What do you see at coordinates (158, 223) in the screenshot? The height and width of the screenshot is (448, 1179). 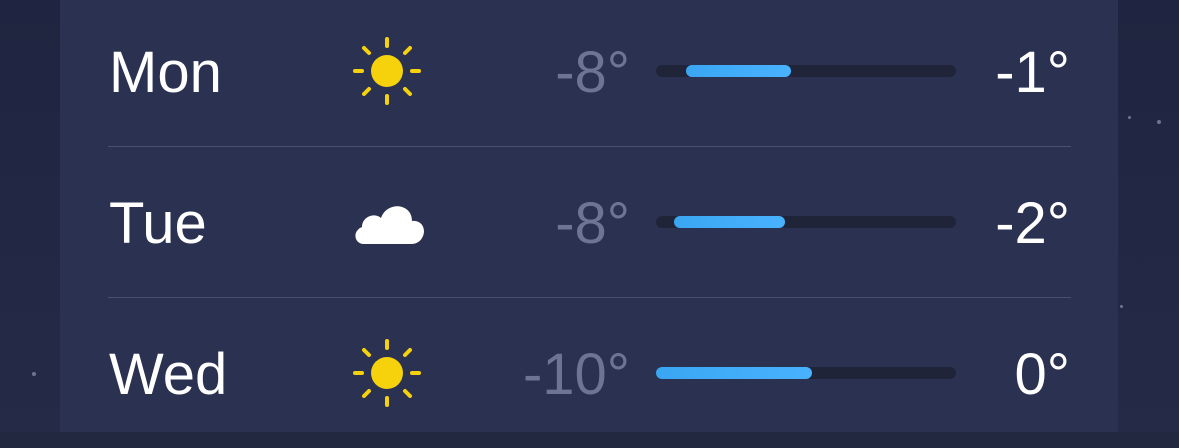 I see `day-label: Tue` at bounding box center [158, 223].